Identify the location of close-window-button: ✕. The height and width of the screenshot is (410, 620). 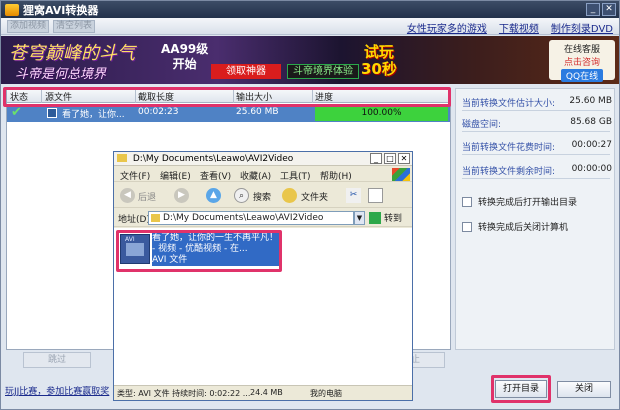
(609, 9).